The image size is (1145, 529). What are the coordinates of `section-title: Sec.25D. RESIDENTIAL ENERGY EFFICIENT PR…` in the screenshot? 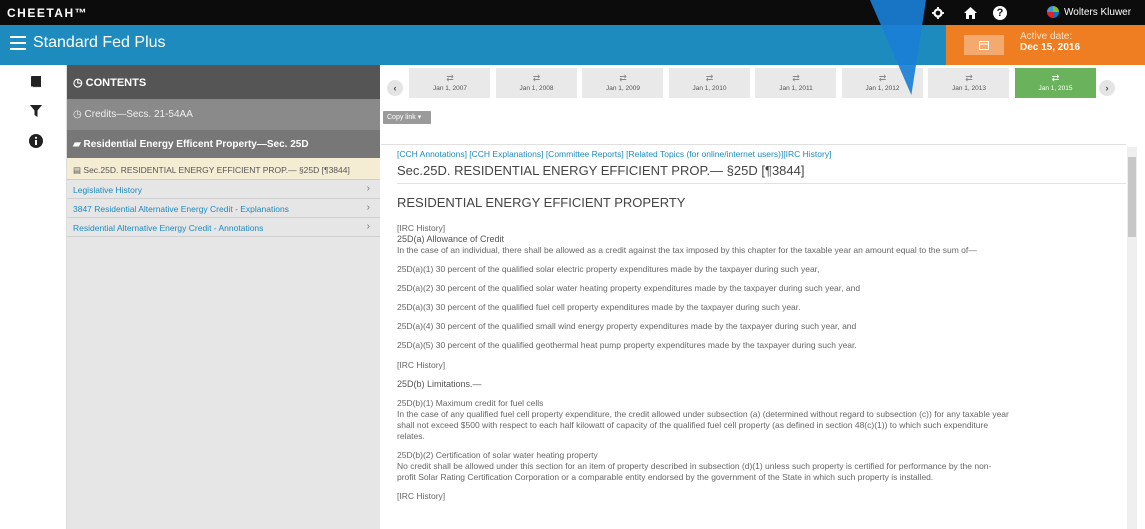 It's located at (601, 170).